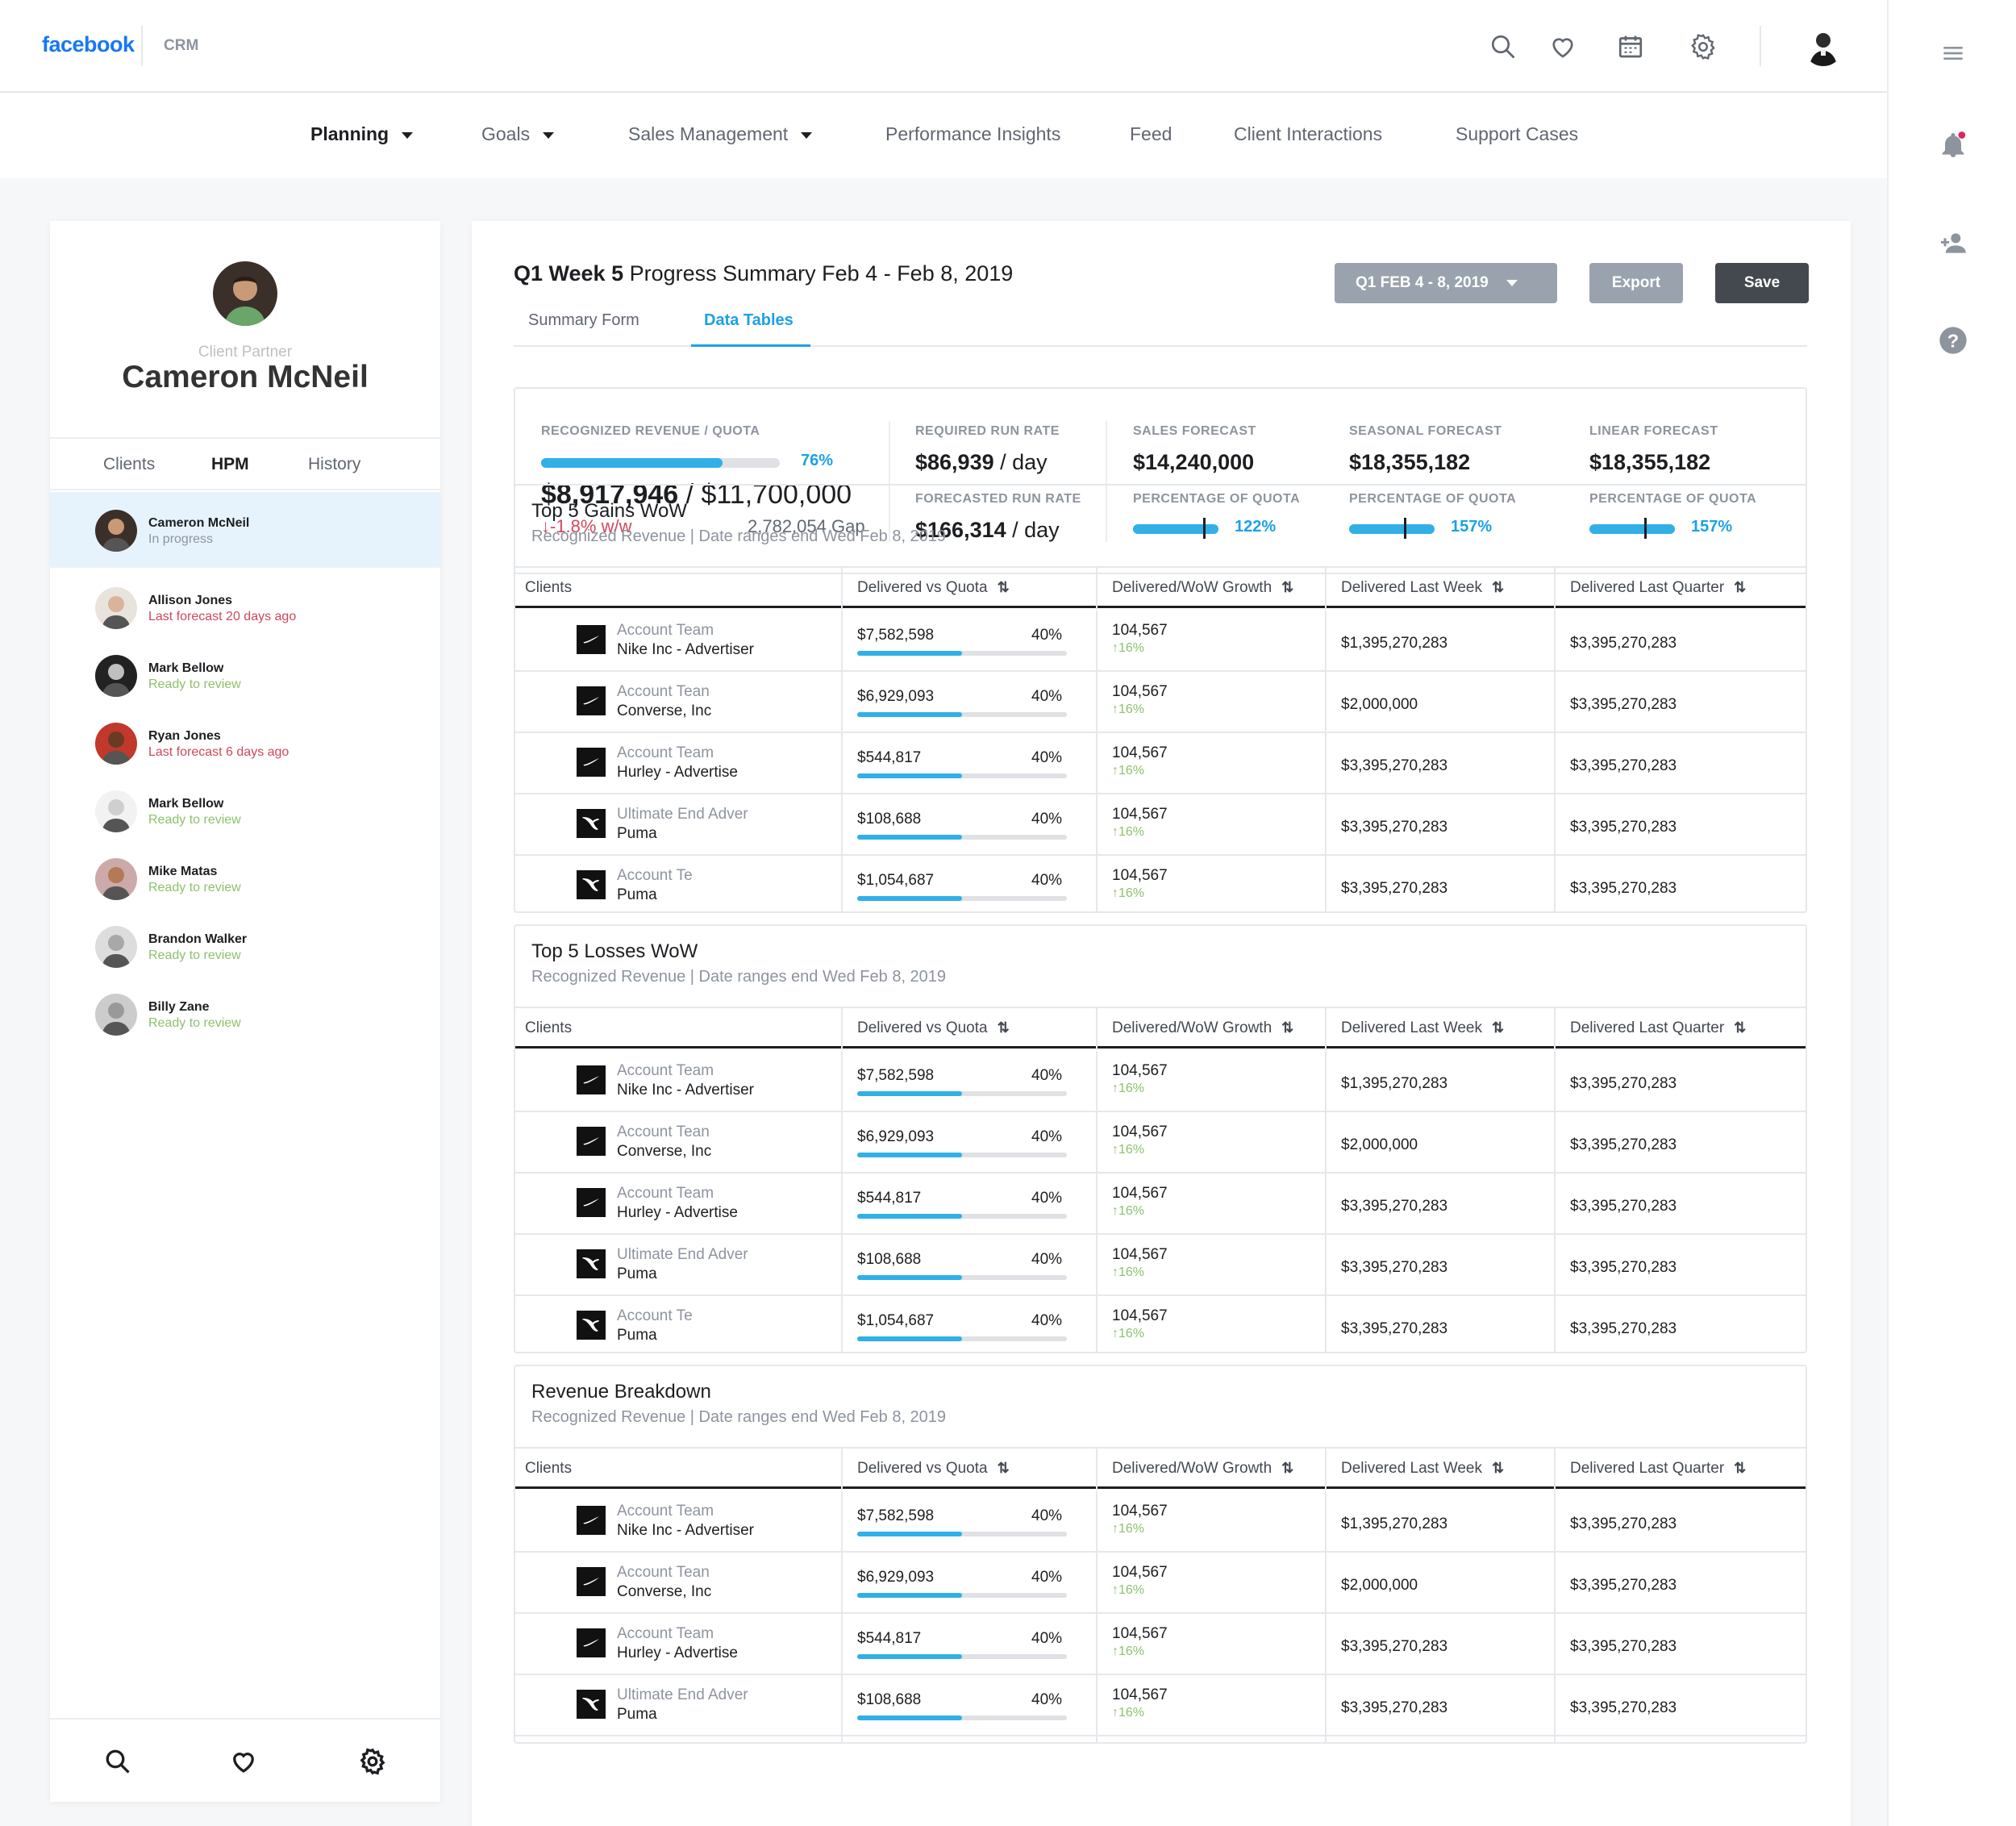 This screenshot has width=2016, height=1826. Describe the element at coordinates (518, 134) in the screenshot. I see `nav-goals: Goals` at that location.